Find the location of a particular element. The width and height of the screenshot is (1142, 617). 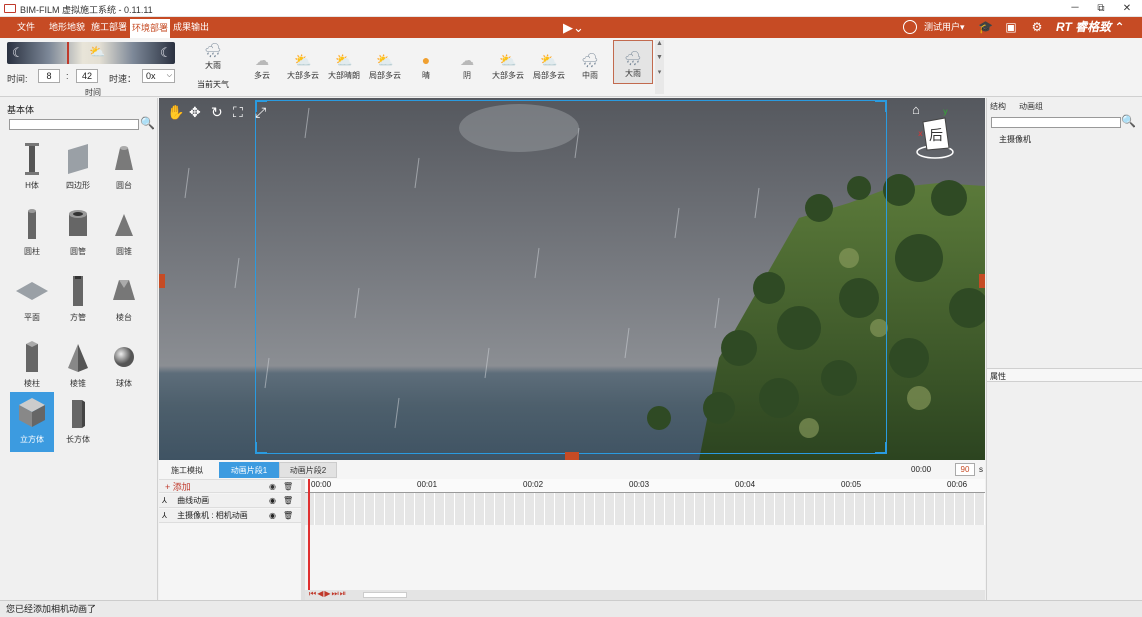

primitive-plane: 平面 is located at coordinates (32, 301).